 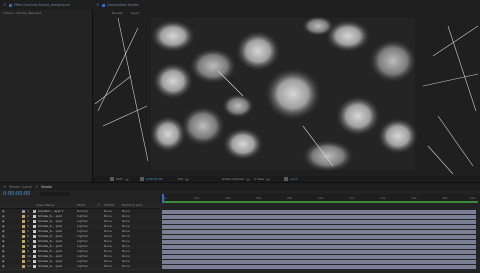 I want to click on exposure-control: +0.0, so click(x=290, y=178).